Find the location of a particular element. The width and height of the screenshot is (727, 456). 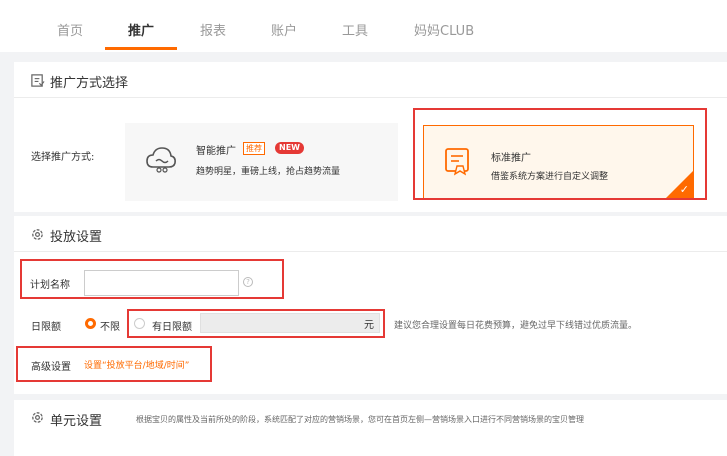

unit-settings-title: 单元设置 is located at coordinates (76, 421).